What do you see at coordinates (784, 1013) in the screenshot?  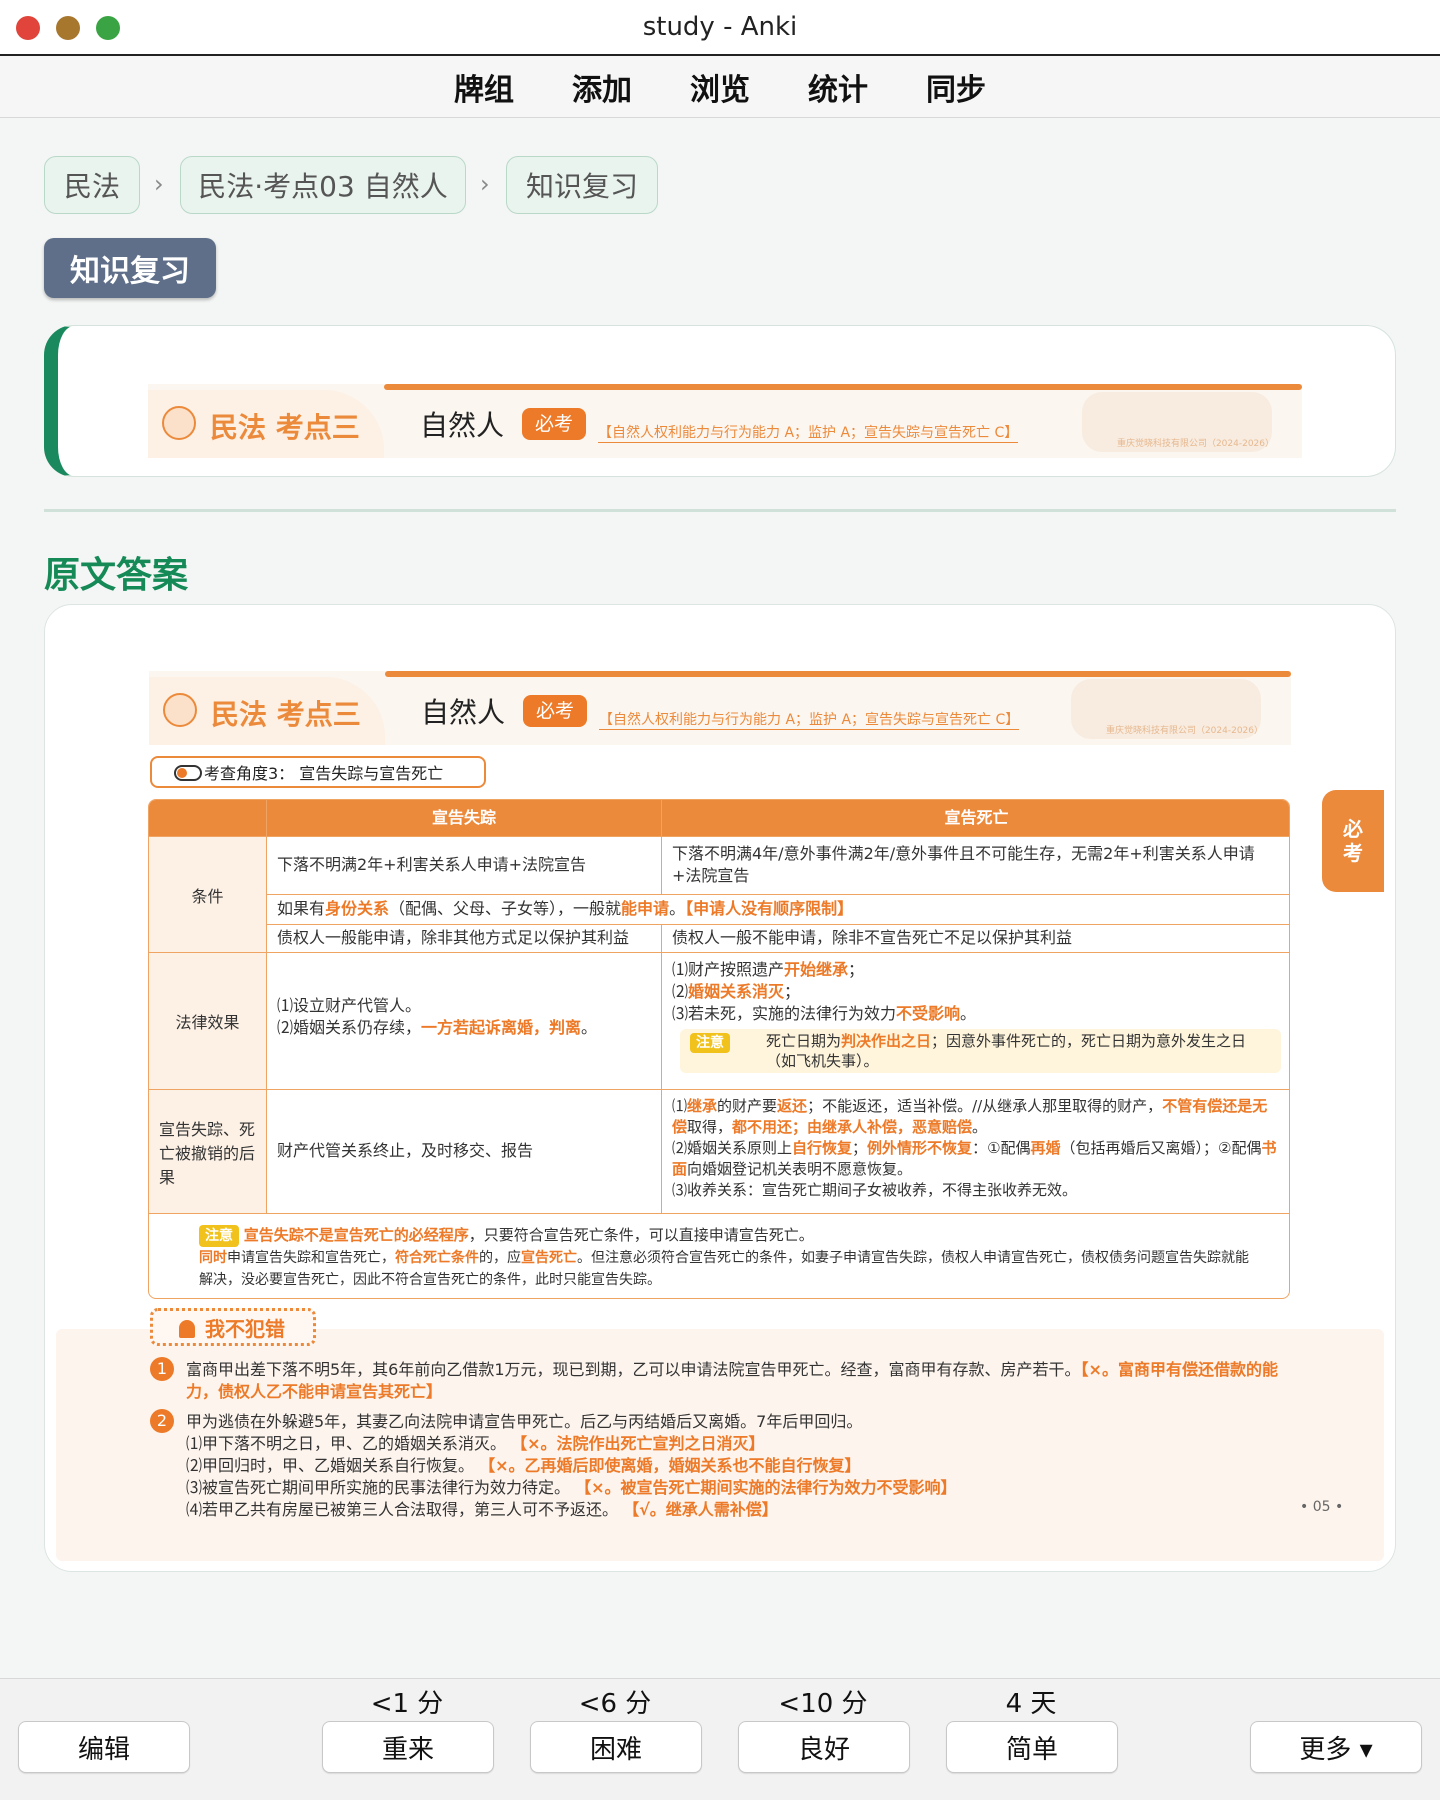 I see `cell-text: ⑶若未死，实施的法律行为效力` at bounding box center [784, 1013].